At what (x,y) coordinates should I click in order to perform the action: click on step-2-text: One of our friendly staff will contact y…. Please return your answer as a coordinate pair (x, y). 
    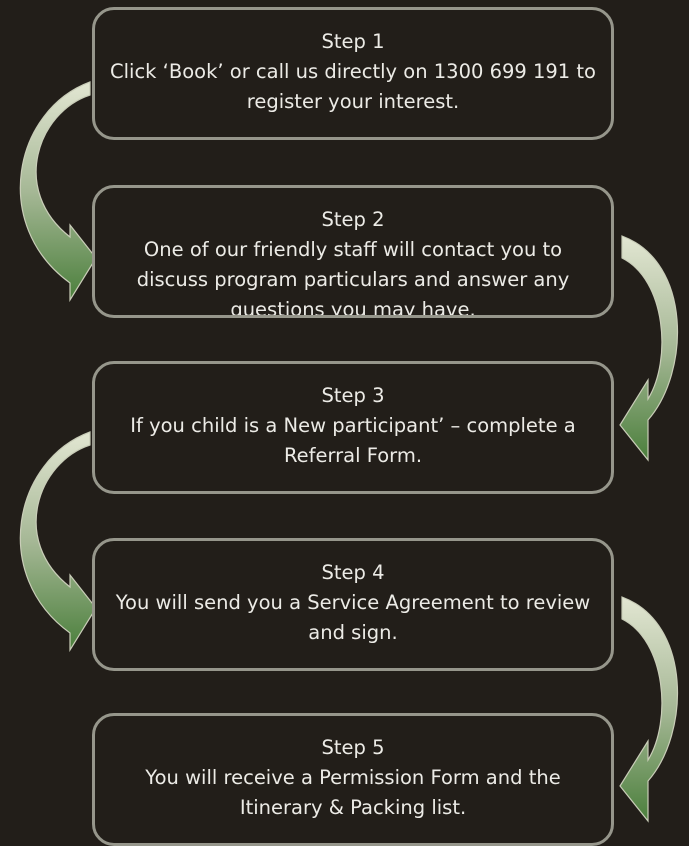
    Looking at the image, I should click on (353, 278).